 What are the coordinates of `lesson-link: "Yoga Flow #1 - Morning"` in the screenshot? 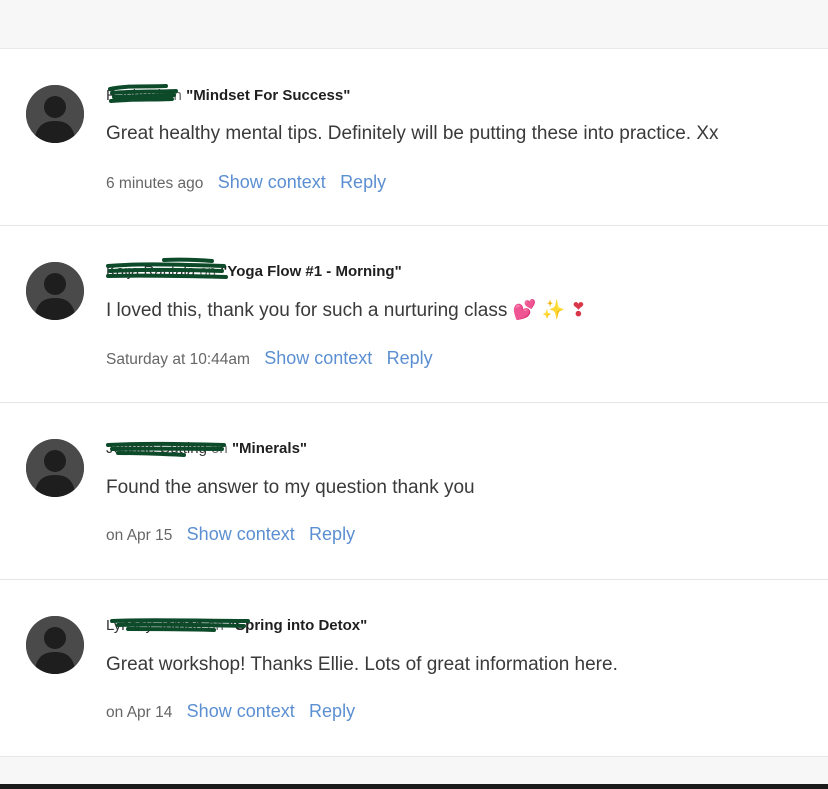 It's located at (310, 271).